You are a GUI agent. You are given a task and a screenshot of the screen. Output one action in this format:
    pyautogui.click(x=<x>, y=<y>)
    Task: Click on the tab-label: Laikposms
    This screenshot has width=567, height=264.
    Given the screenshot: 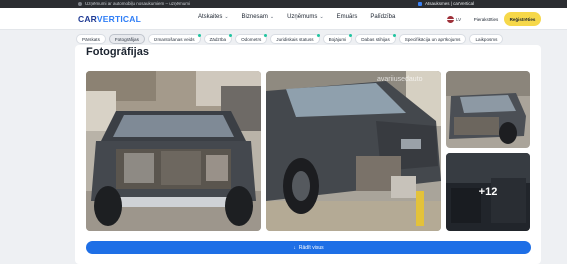 What is the action you would take?
    pyautogui.click(x=486, y=39)
    